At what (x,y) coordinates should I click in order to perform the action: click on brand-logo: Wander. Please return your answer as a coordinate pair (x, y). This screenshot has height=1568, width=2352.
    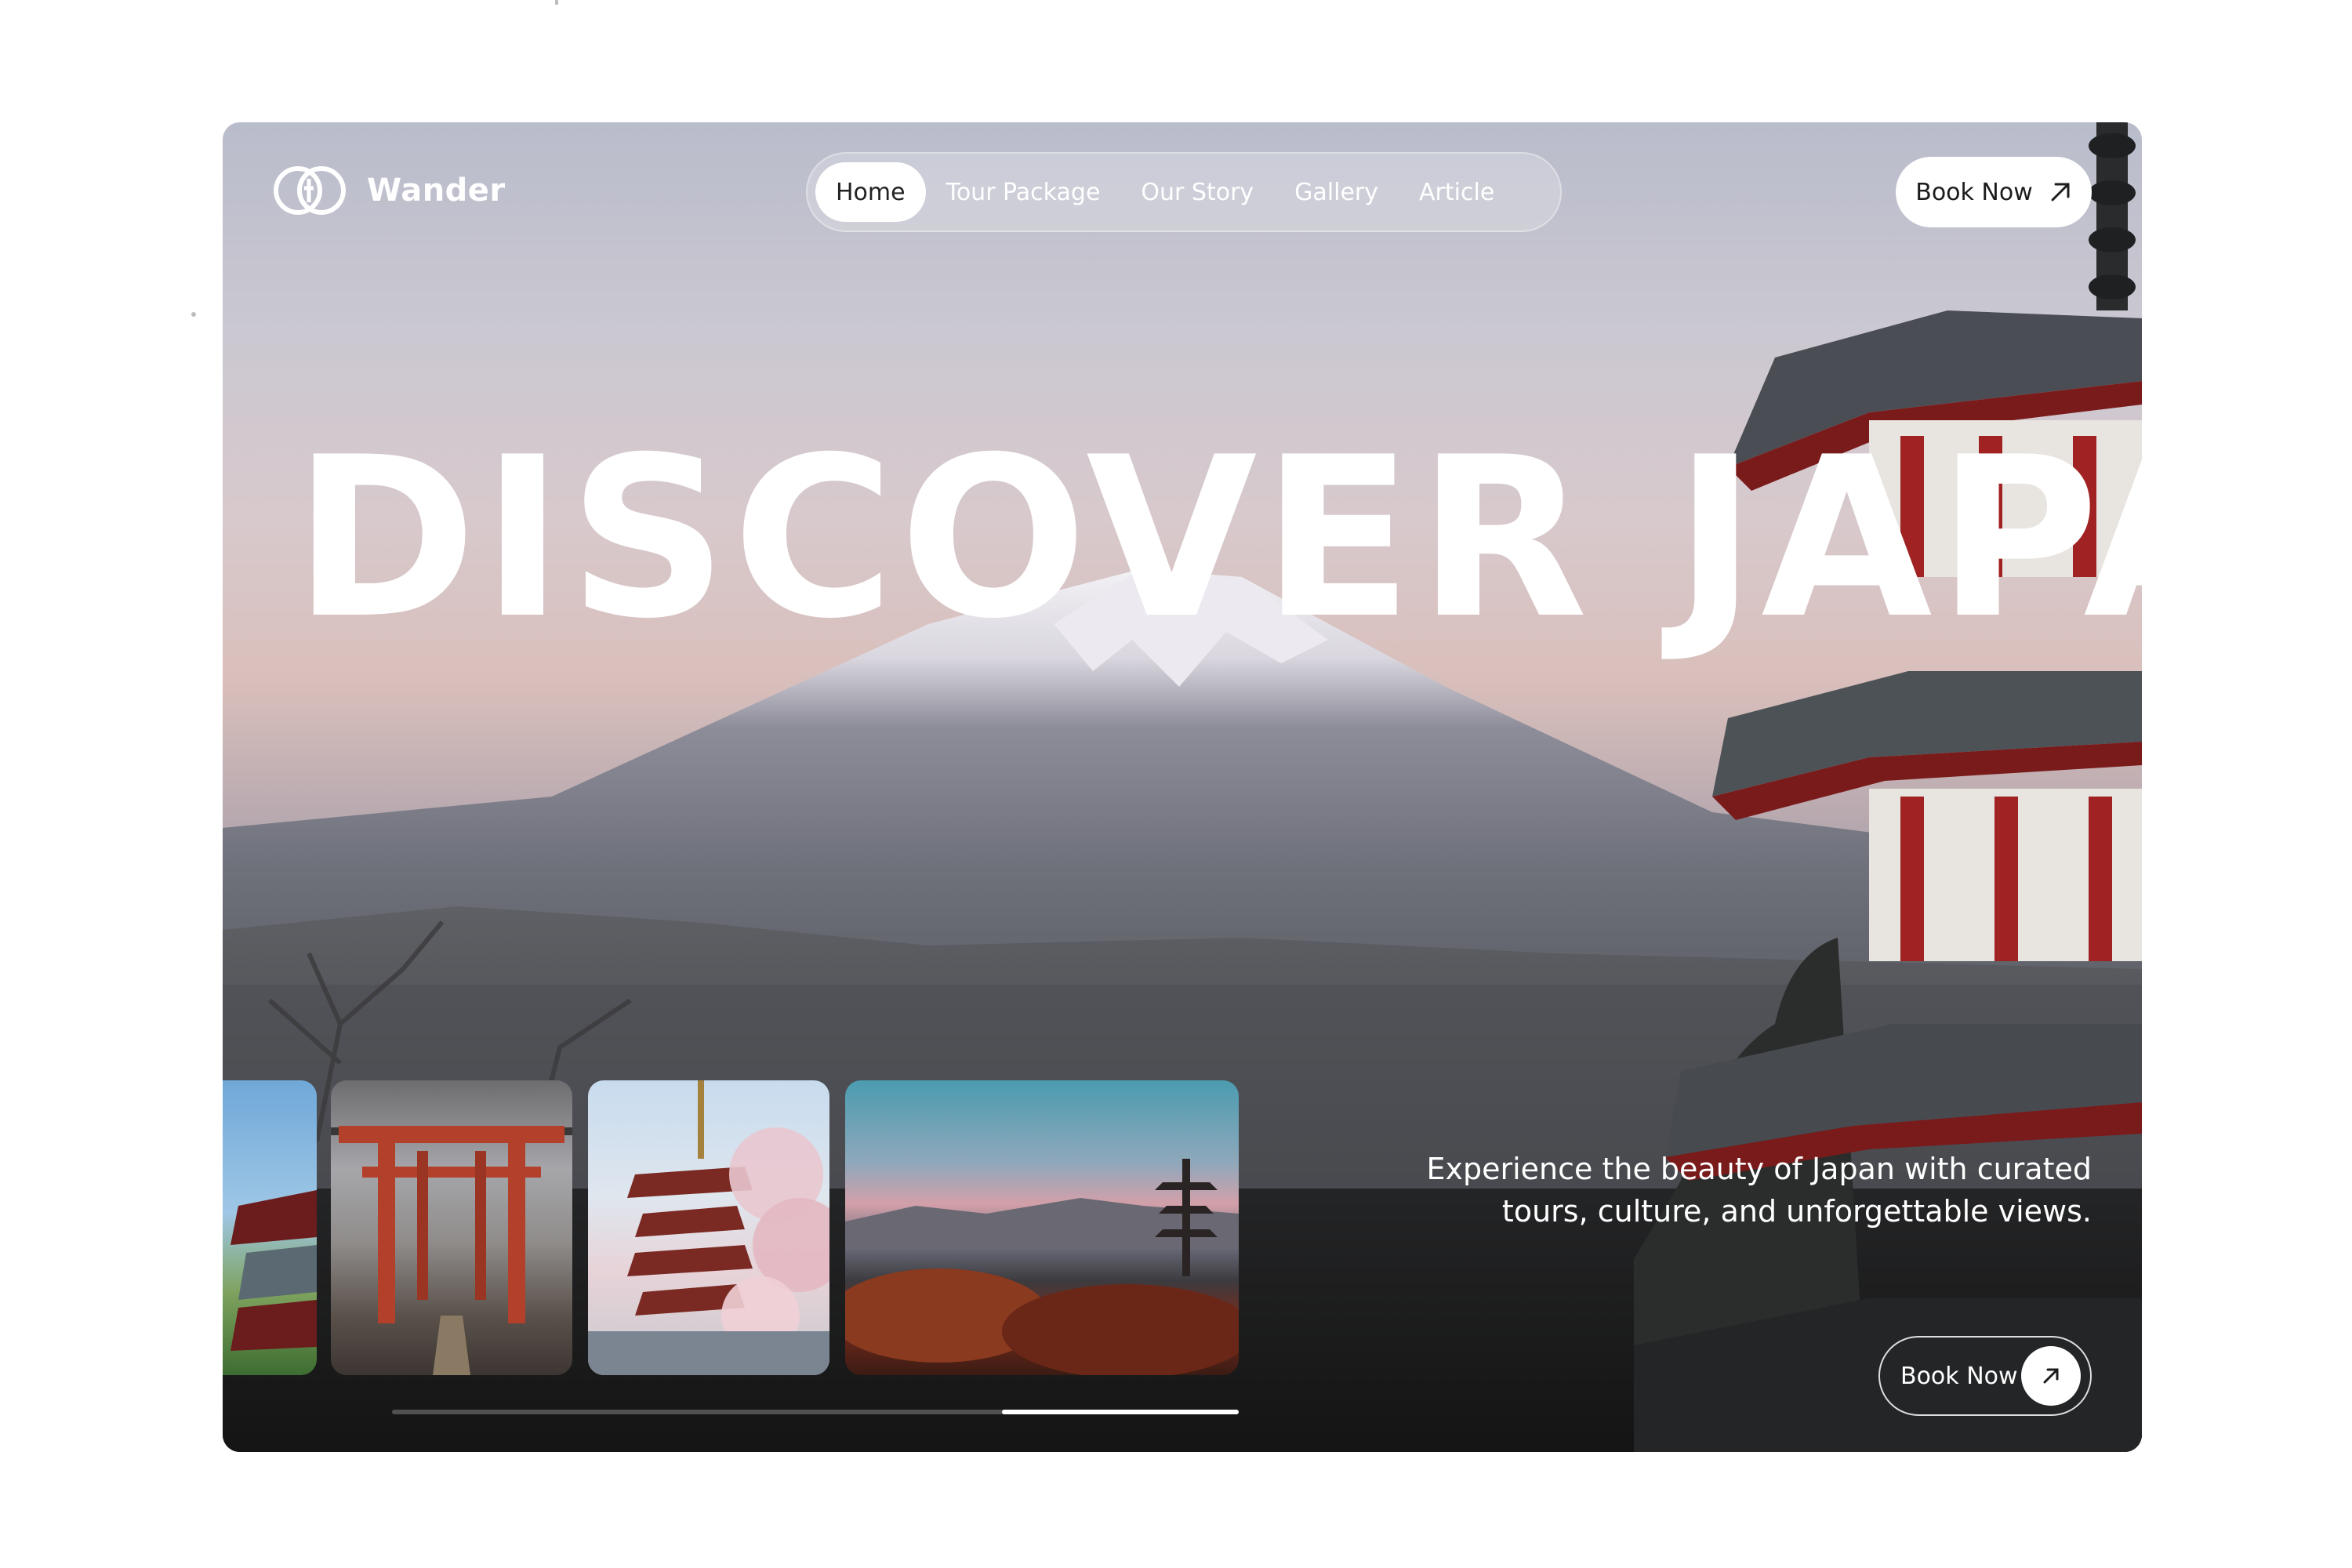
    Looking at the image, I should click on (389, 191).